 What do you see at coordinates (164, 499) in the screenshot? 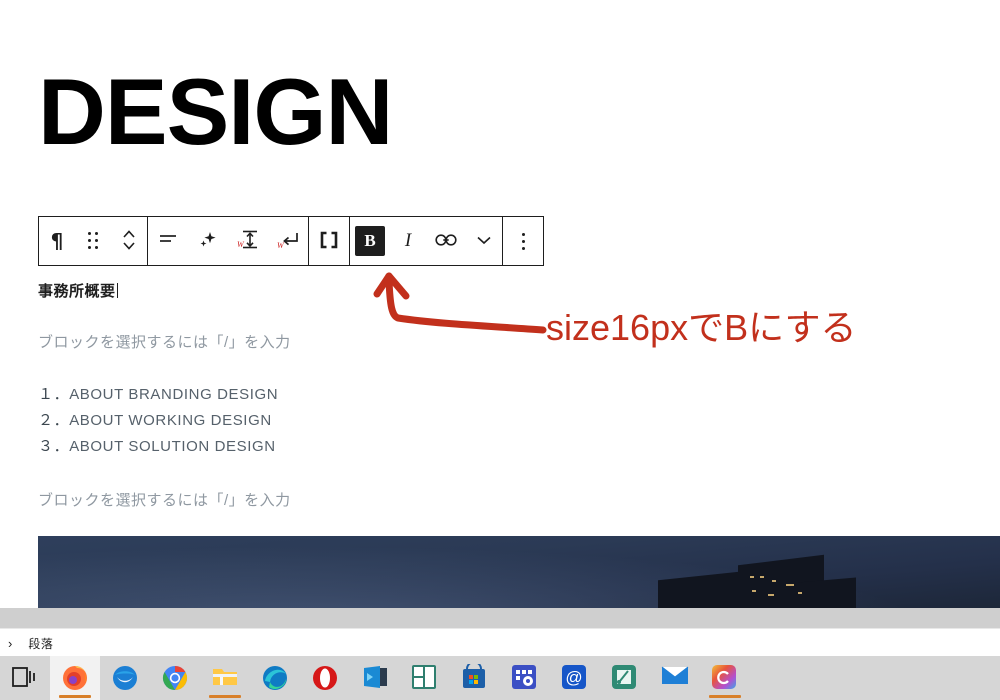
I see `empty-block-placeholder-2: ブロックを選択するには「/」を入力` at bounding box center [164, 499].